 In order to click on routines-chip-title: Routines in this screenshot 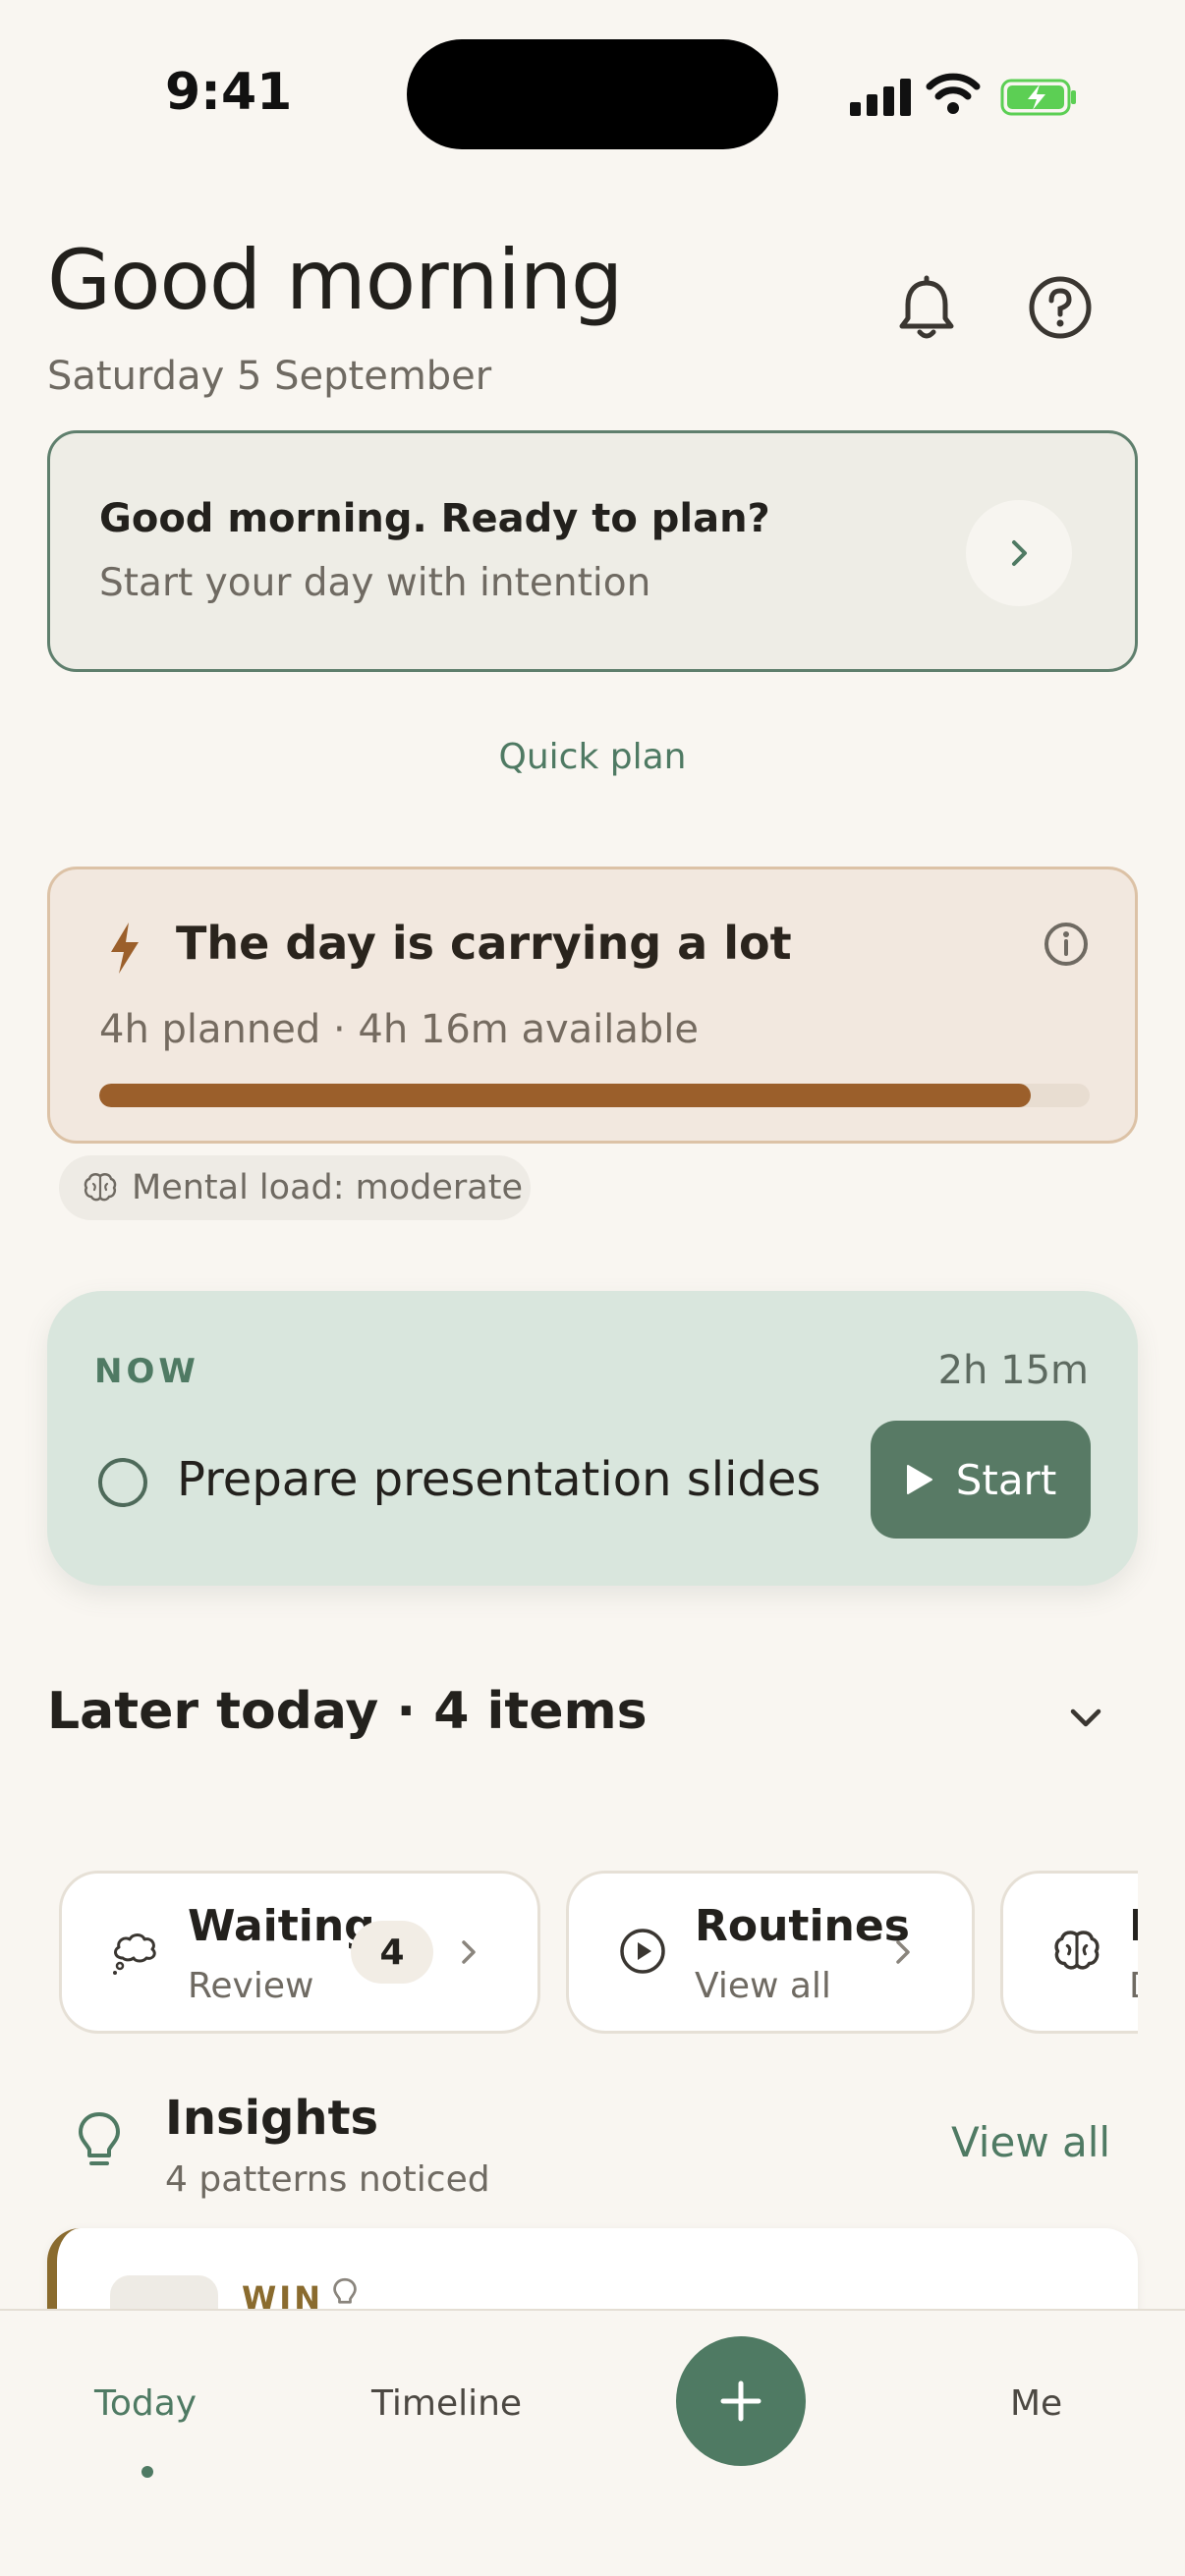, I will do `click(803, 1926)`.